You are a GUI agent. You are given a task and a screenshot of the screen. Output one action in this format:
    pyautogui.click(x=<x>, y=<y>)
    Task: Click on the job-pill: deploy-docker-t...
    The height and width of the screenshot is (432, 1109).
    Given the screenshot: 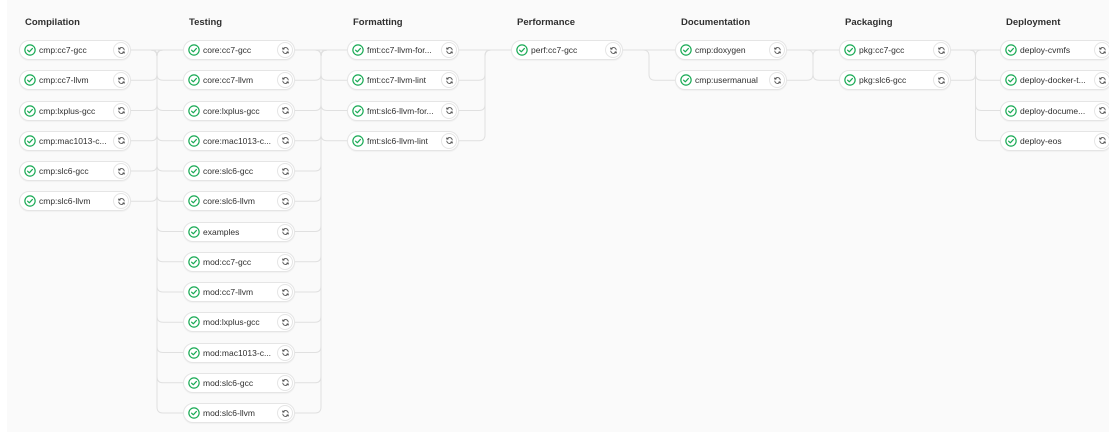 What is the action you would take?
    pyautogui.click(x=1054, y=80)
    